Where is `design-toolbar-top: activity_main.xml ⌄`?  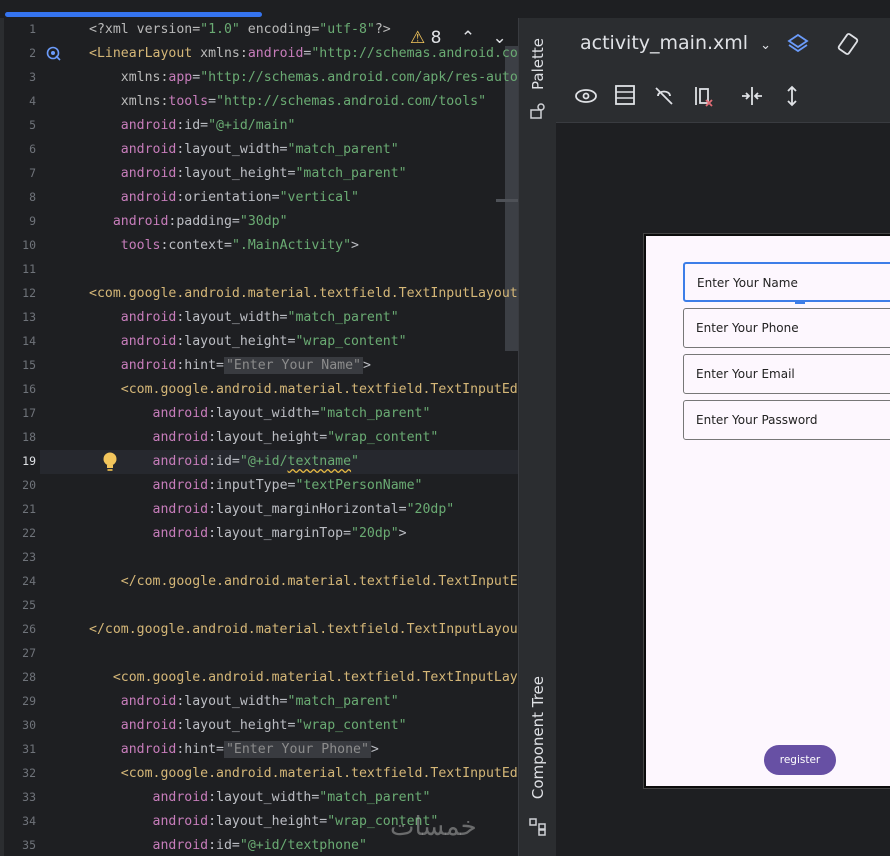 design-toolbar-top: activity_main.xml ⌄ is located at coordinates (723, 44).